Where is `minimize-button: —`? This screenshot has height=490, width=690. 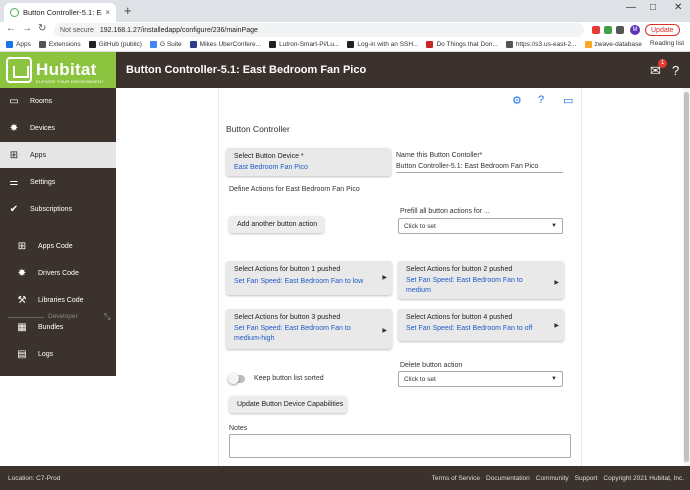 minimize-button: — is located at coordinates (631, 7).